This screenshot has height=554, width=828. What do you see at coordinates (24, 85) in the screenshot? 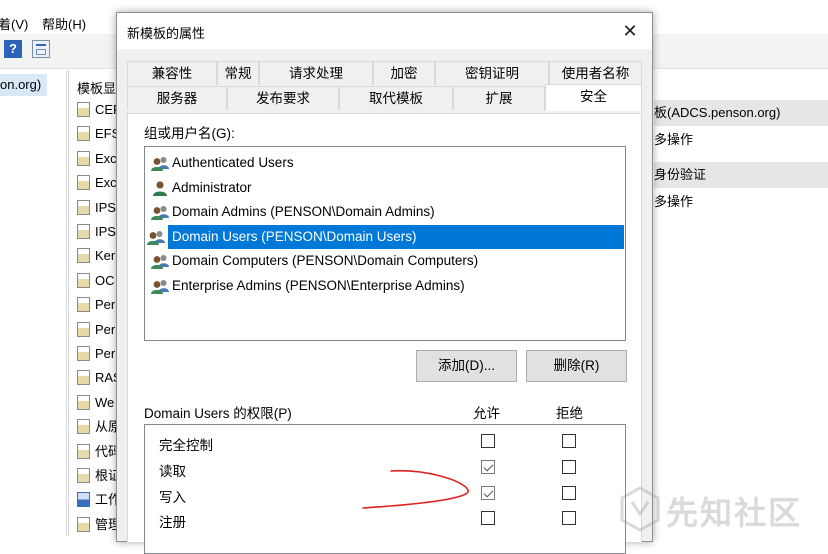
I see `console-tree-item: on.org)` at bounding box center [24, 85].